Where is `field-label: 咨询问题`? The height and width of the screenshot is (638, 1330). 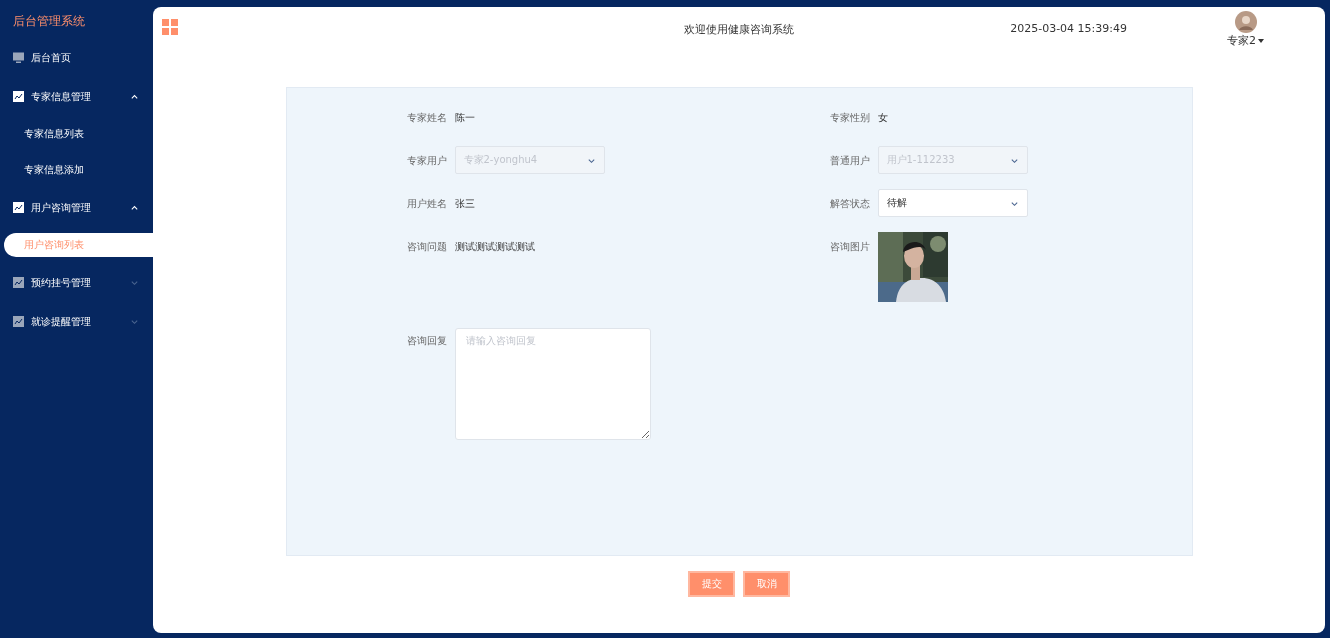
field-label: 咨询问题 is located at coordinates (426, 247).